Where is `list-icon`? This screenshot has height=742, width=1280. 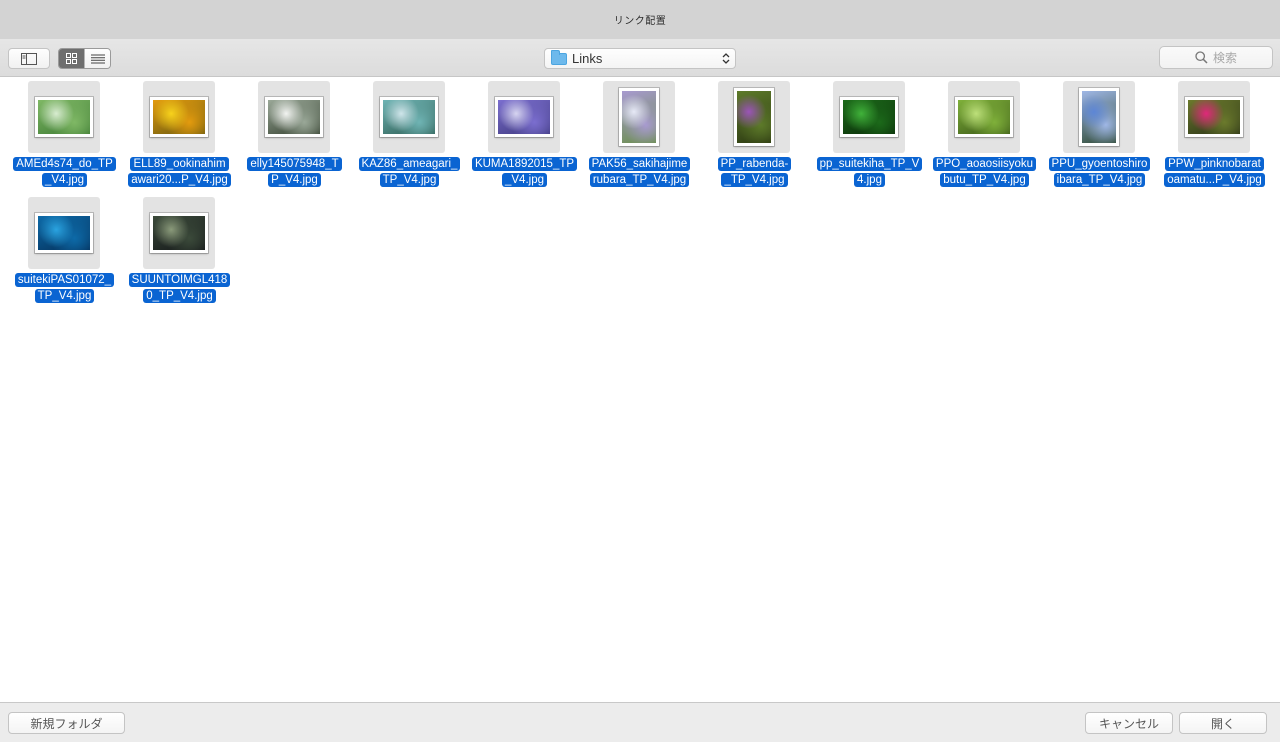 list-icon is located at coordinates (97, 58).